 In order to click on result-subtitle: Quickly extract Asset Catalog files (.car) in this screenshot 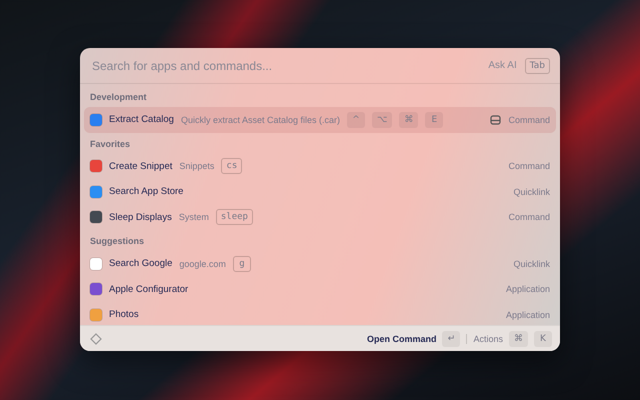, I will do `click(260, 119)`.